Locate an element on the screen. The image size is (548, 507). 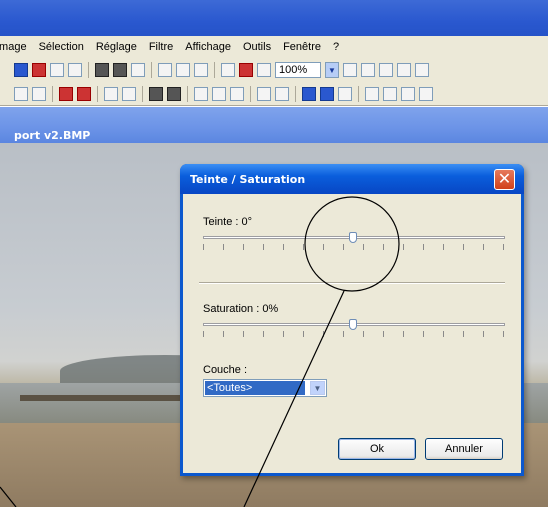
flip-vertical-icon is located at coordinates (84, 93).